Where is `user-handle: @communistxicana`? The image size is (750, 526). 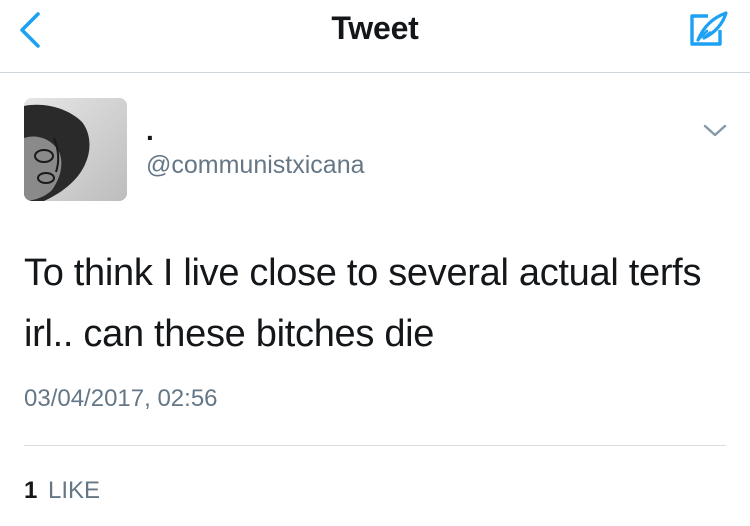 user-handle: @communistxicana is located at coordinates (255, 165).